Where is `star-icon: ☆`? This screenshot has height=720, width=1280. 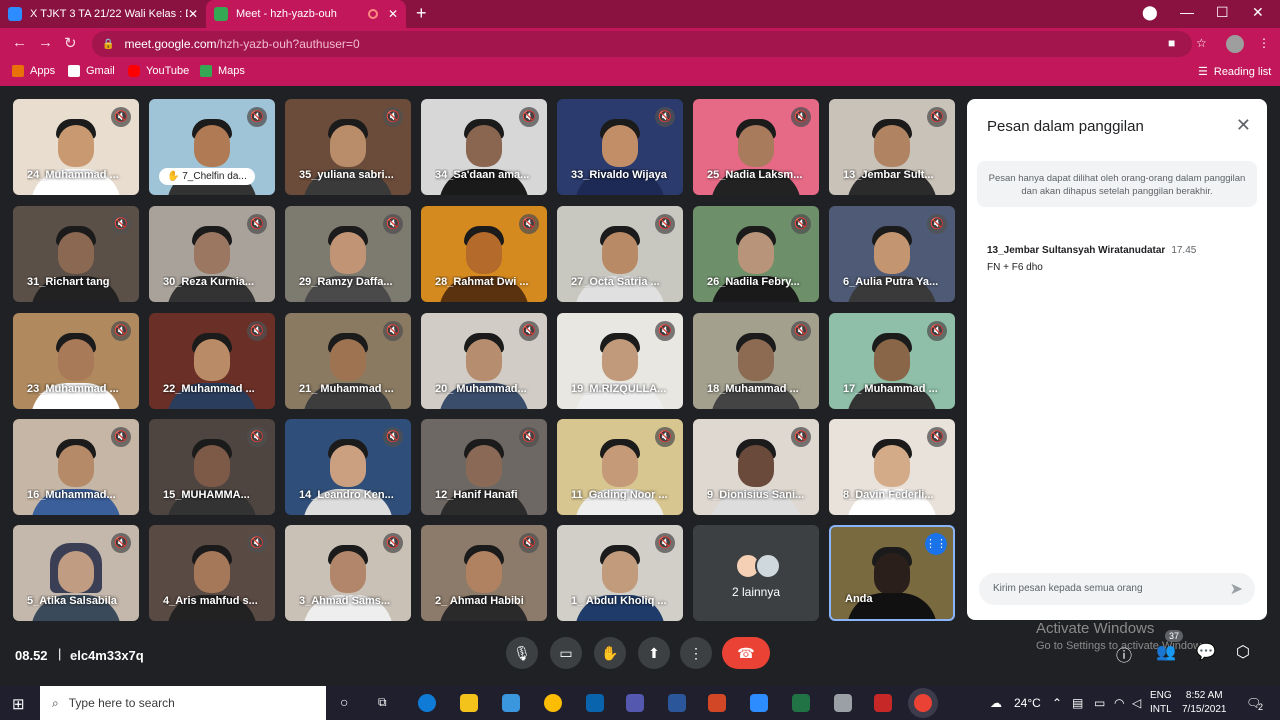 star-icon: ☆ is located at coordinates (1201, 43).